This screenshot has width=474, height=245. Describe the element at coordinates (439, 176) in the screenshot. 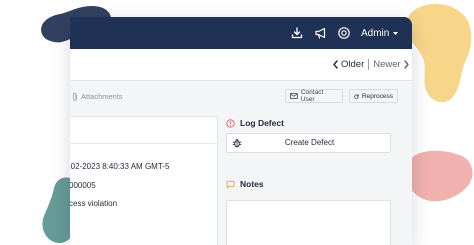

I see `decorative-blob-pink` at that location.